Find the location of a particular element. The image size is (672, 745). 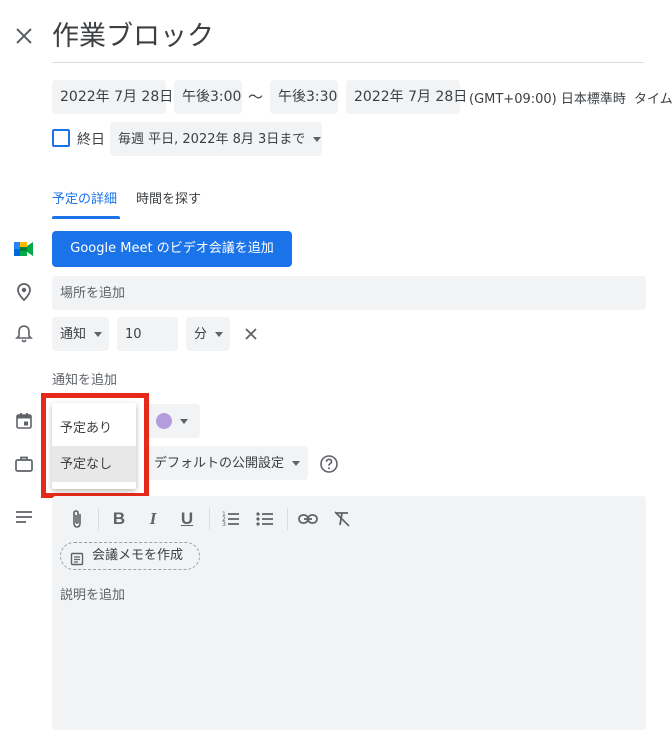

notification-type-select: 通知 is located at coordinates (80, 334).